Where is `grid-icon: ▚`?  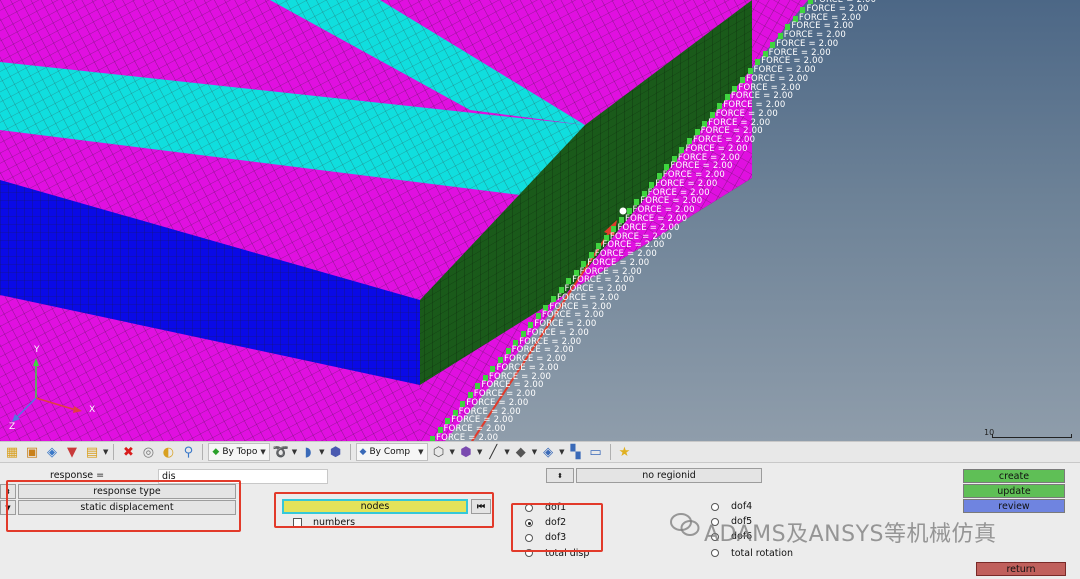 grid-icon: ▚ is located at coordinates (576, 452).